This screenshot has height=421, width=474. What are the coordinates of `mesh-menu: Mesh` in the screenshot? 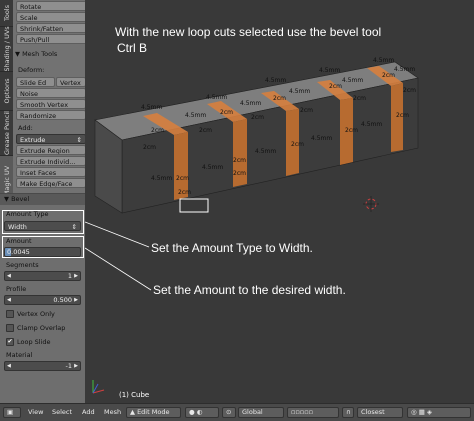 It's located at (112, 412).